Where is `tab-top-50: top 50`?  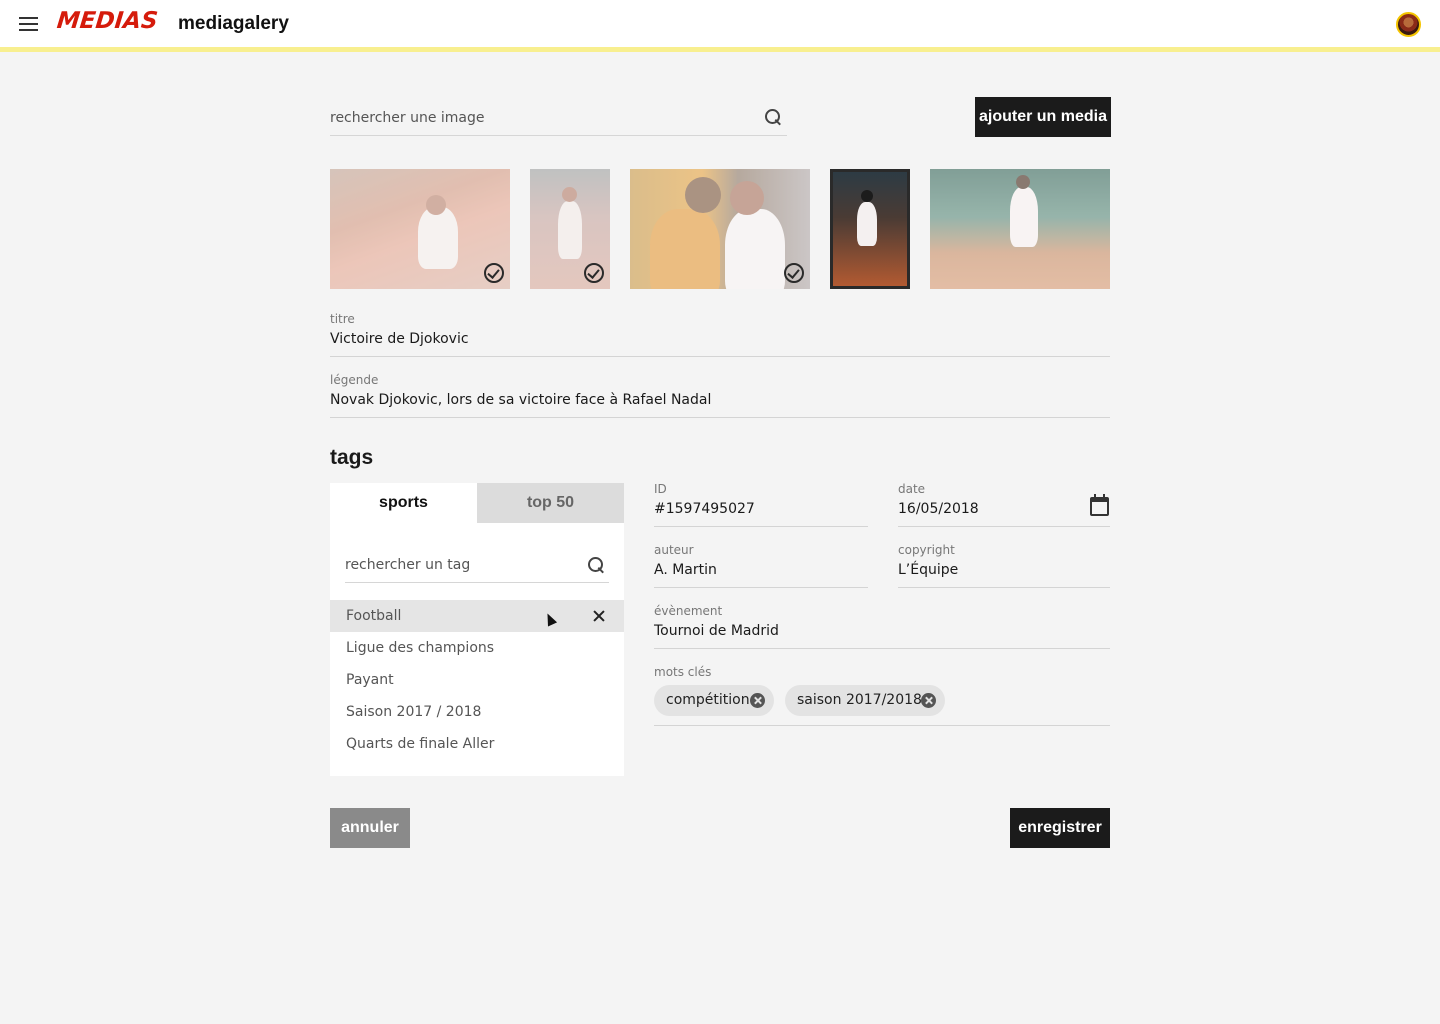 tab-top-50: top 50 is located at coordinates (550, 503).